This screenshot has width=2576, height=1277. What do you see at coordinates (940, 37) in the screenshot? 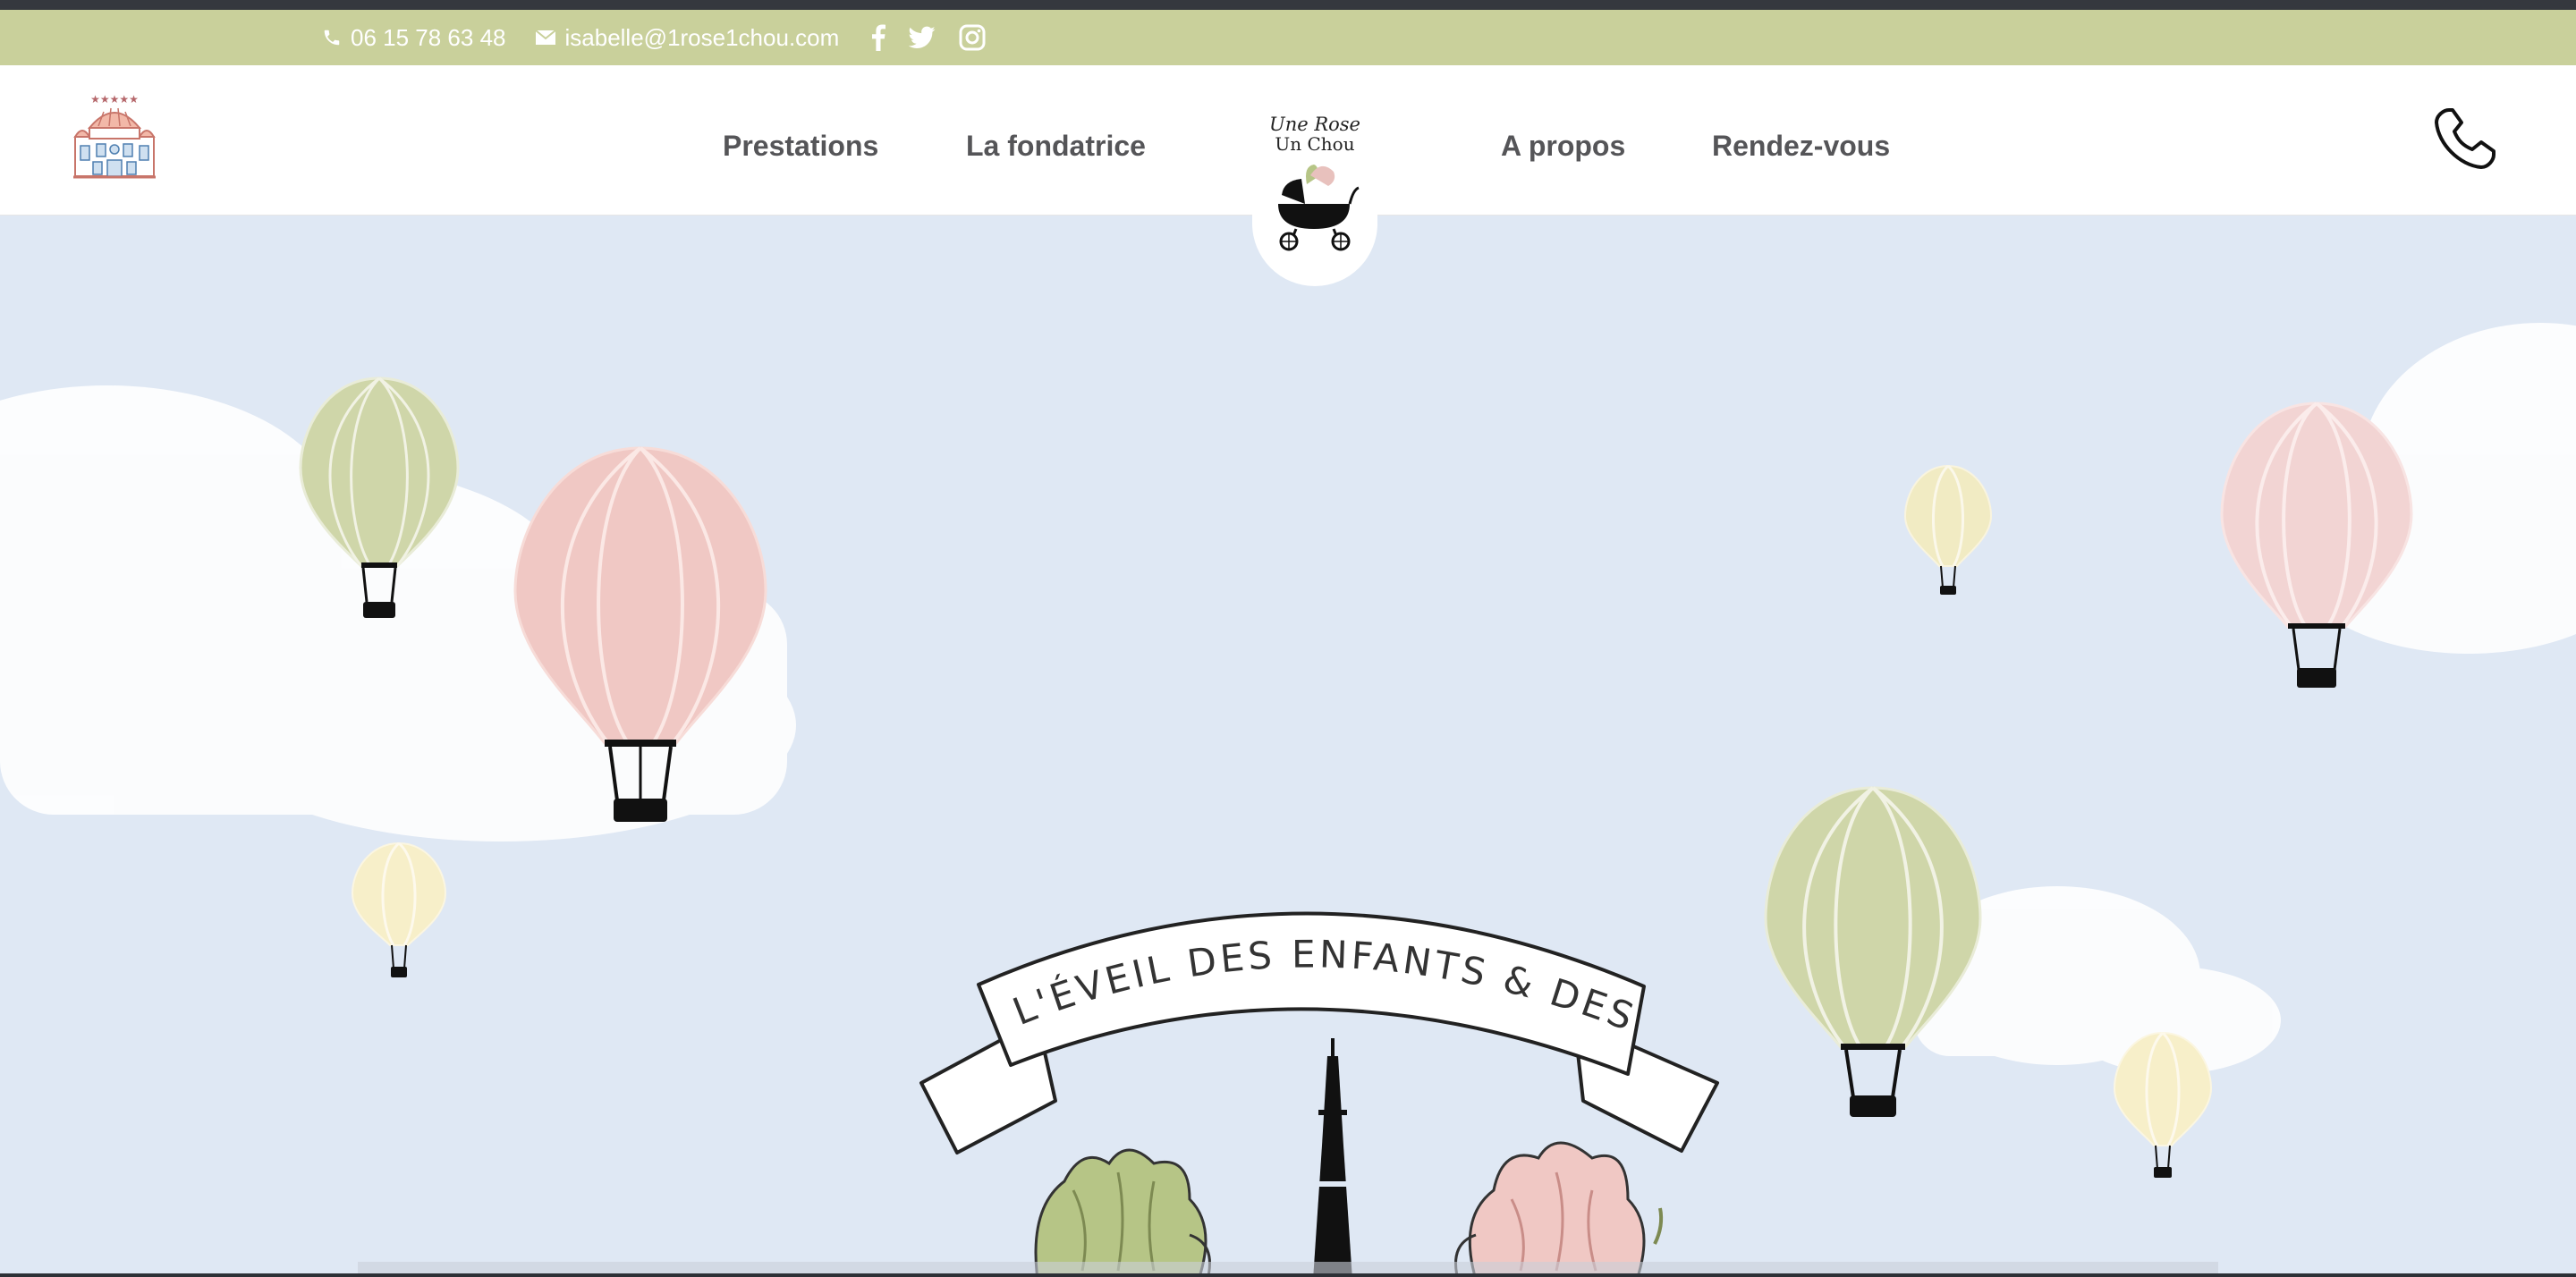
I see `social-links` at bounding box center [940, 37].